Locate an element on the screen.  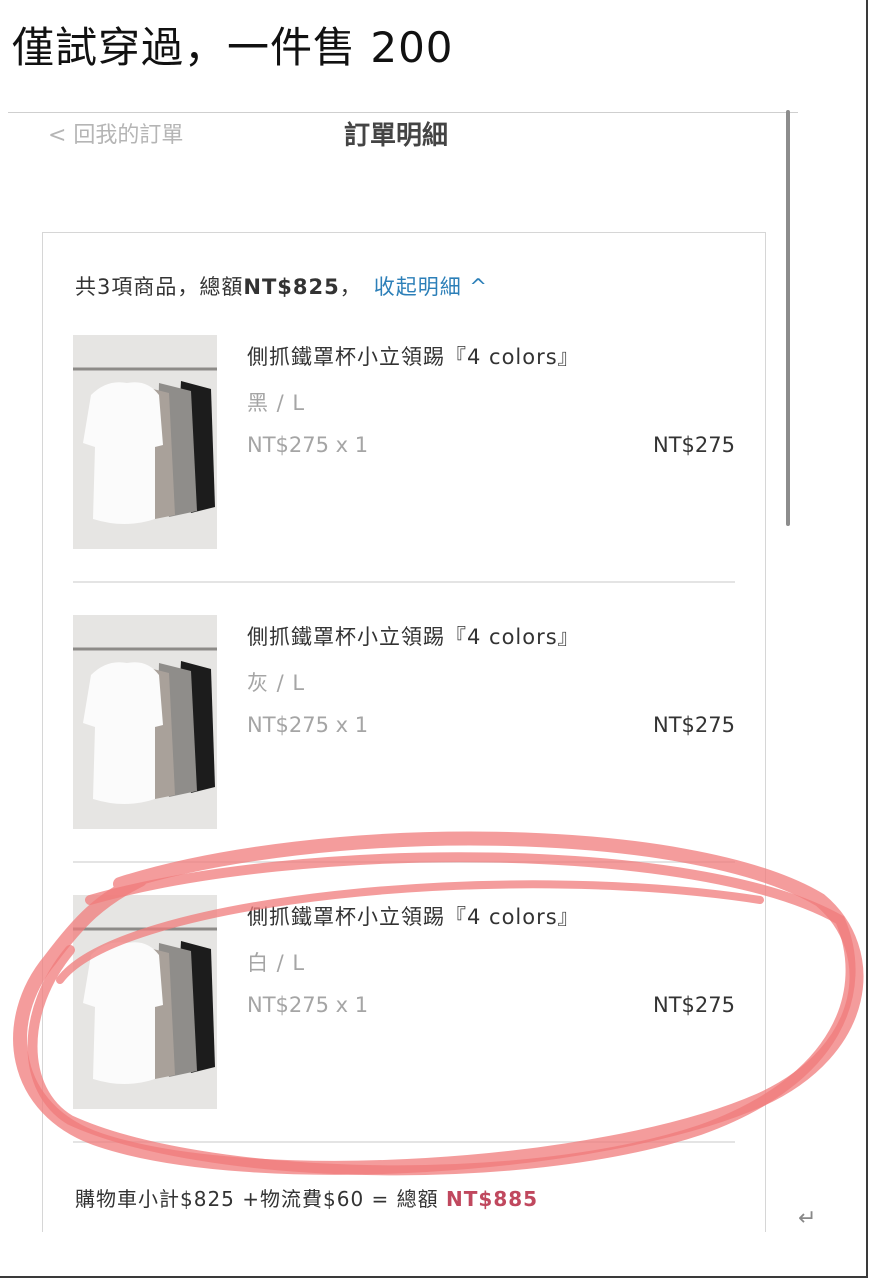
order-total-line: 購物車小計$825 +物流費$60 = 總額 NT$885 is located at coordinates (306, 1197).